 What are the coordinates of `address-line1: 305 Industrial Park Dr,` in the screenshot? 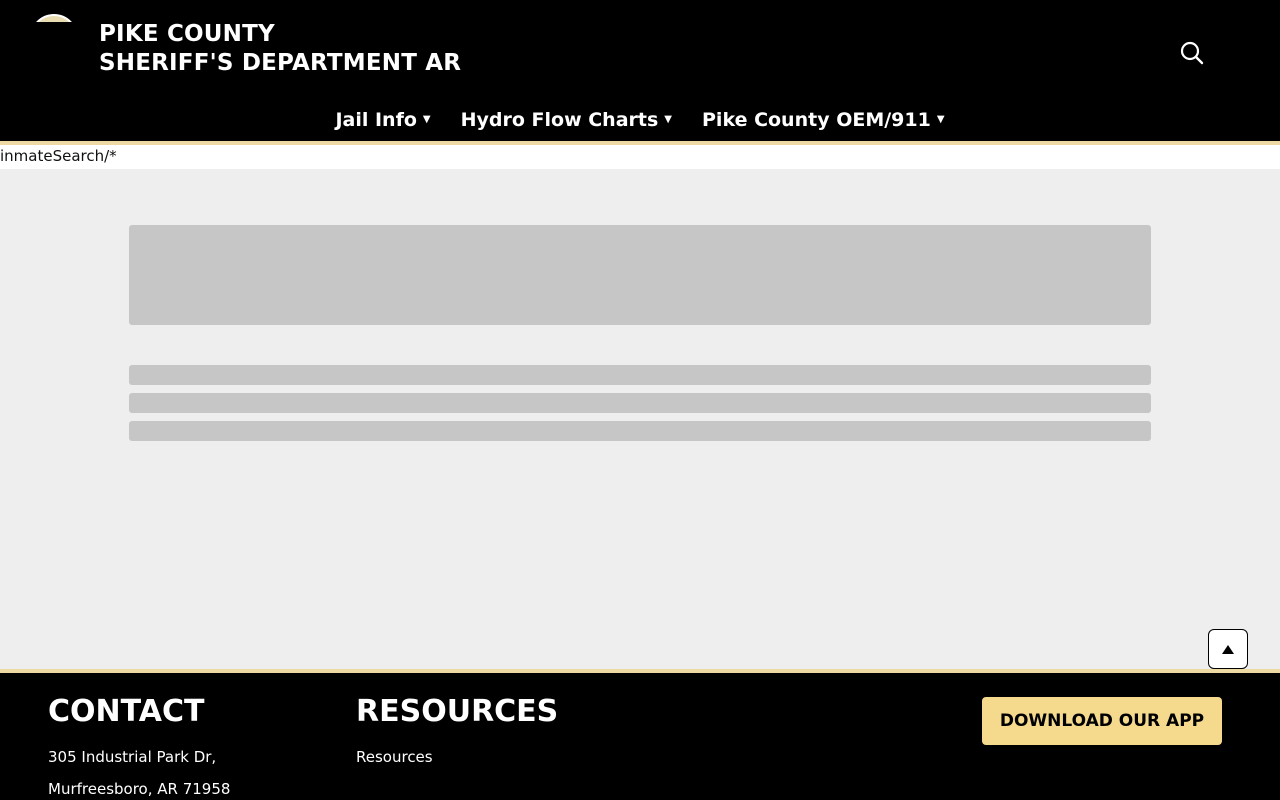 It's located at (132, 757).